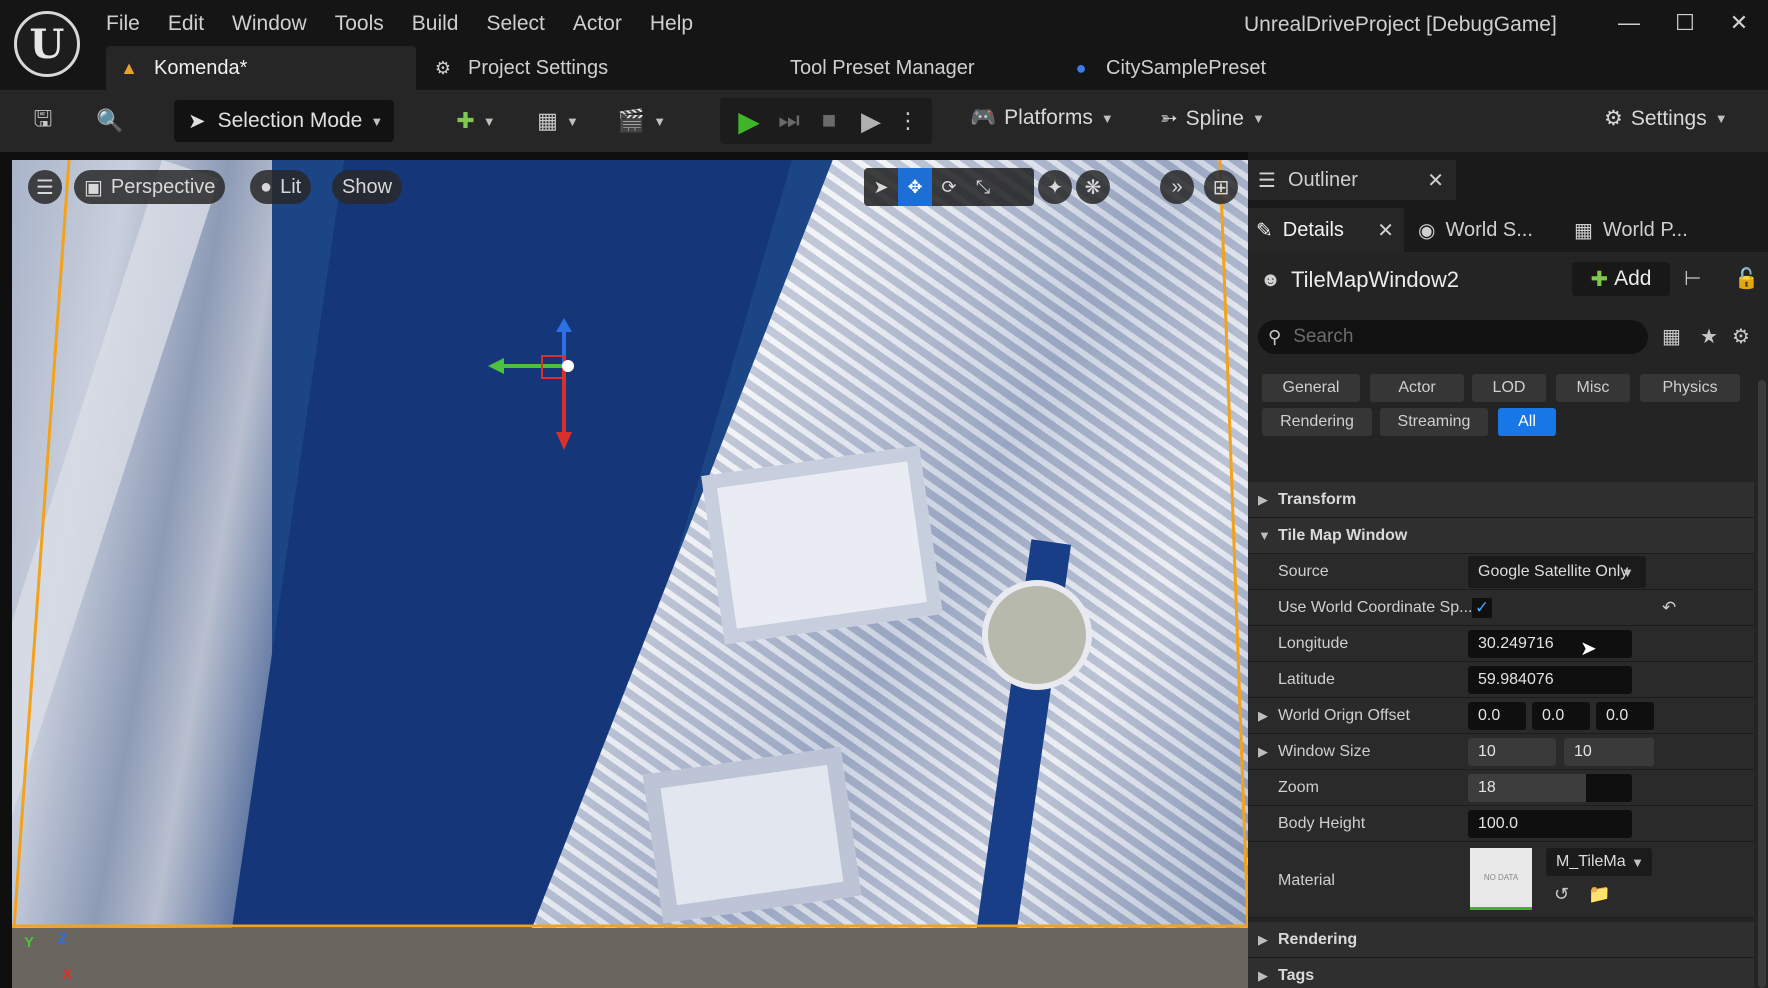  Describe the element at coordinates (1344, 715) in the screenshot. I see `prop-label: World Orign Offset` at that location.